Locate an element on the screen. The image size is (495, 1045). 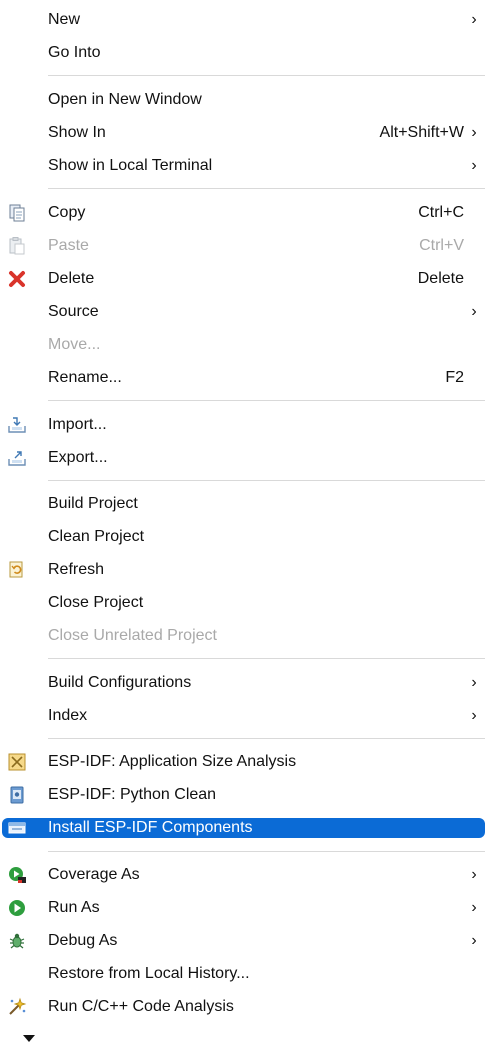
menu-item-show-in-local-terminal: Show in Local Terminal › is located at coordinates (243, 166).